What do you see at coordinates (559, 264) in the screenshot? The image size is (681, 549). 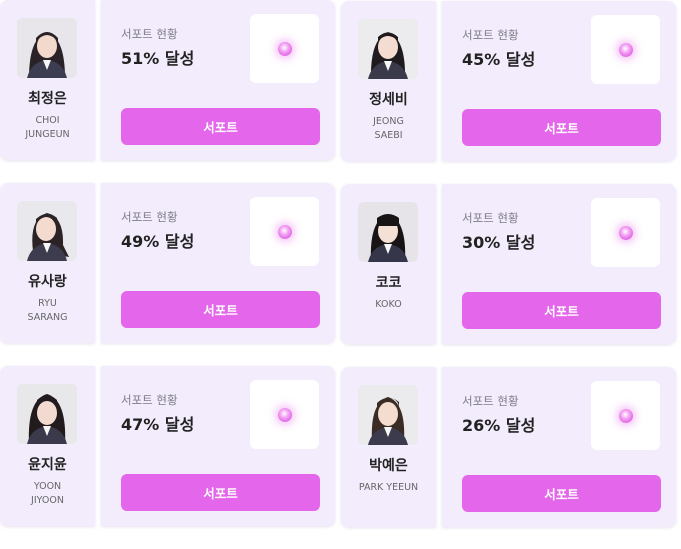 I see `support-panel: 서포트 현황 30% 달성 서포트` at bounding box center [559, 264].